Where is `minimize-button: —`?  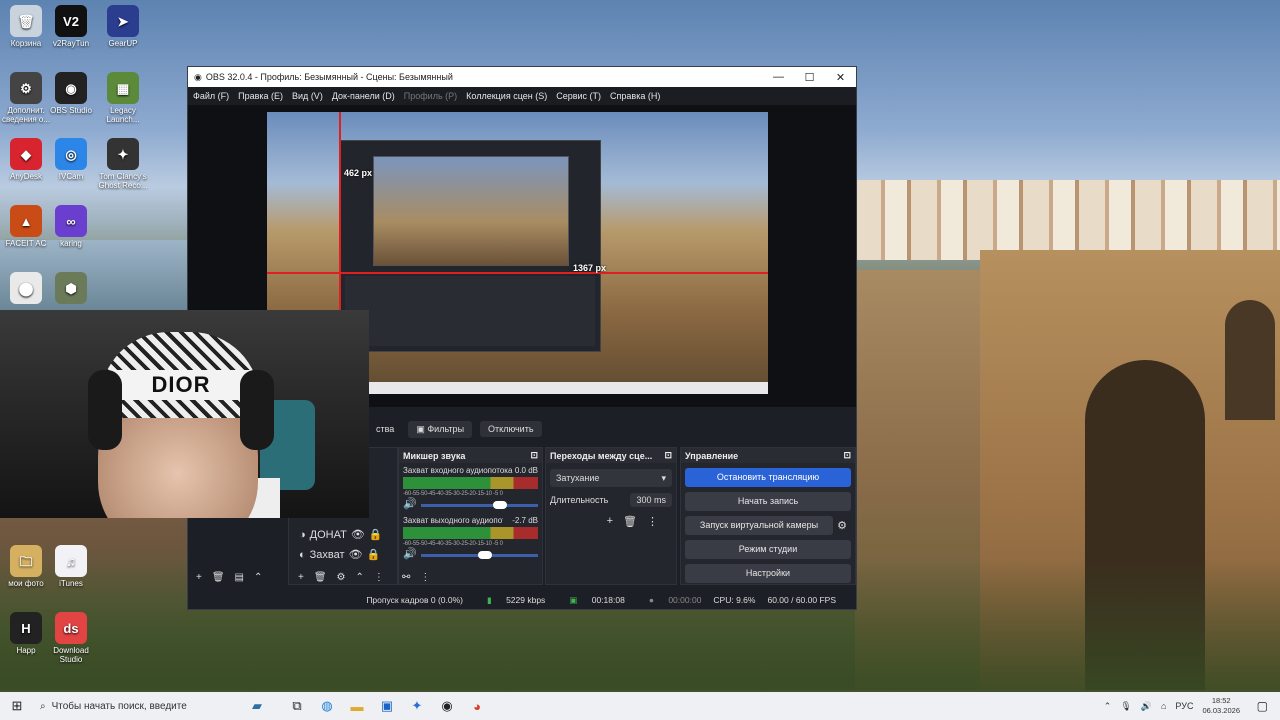
minimize-button: — is located at coordinates (778, 77).